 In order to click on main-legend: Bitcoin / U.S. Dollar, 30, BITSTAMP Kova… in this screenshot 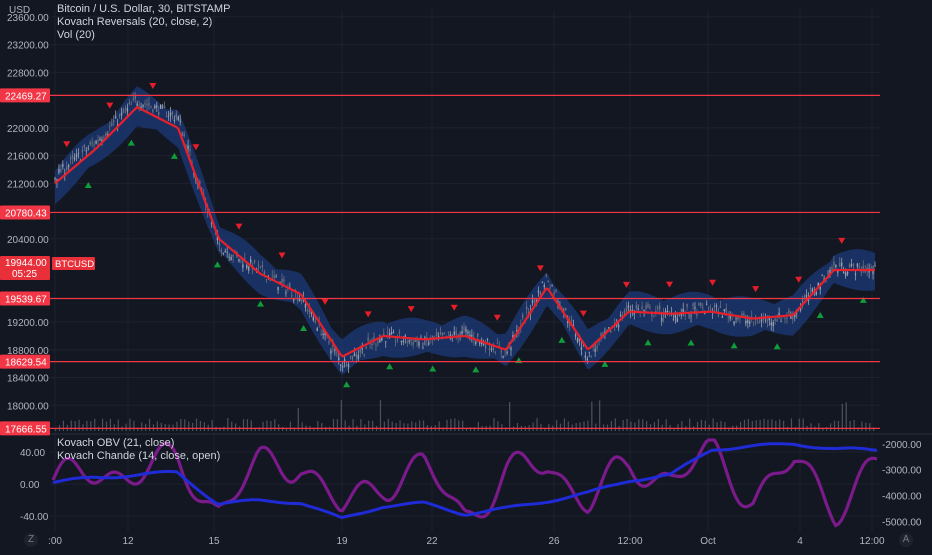, I will do `click(143, 22)`.